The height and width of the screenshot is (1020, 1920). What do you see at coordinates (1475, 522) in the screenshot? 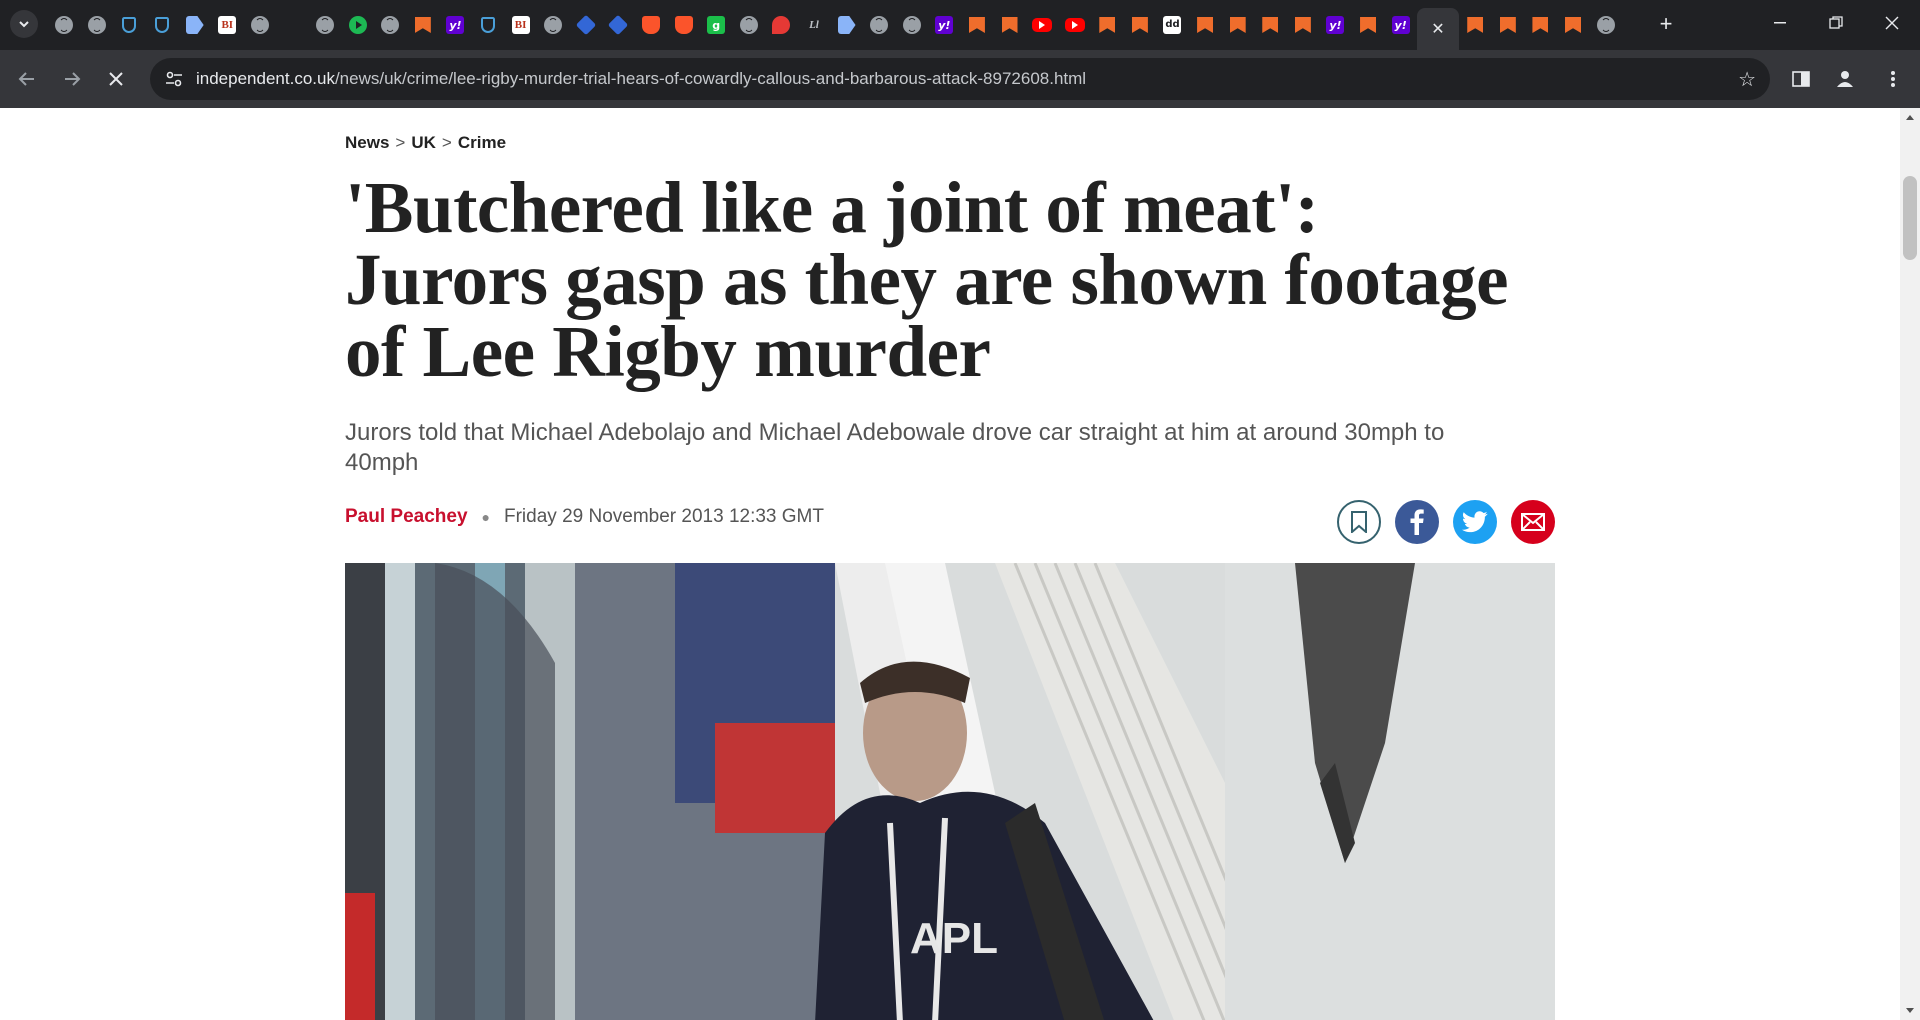
I see `twitter-share-button` at bounding box center [1475, 522].